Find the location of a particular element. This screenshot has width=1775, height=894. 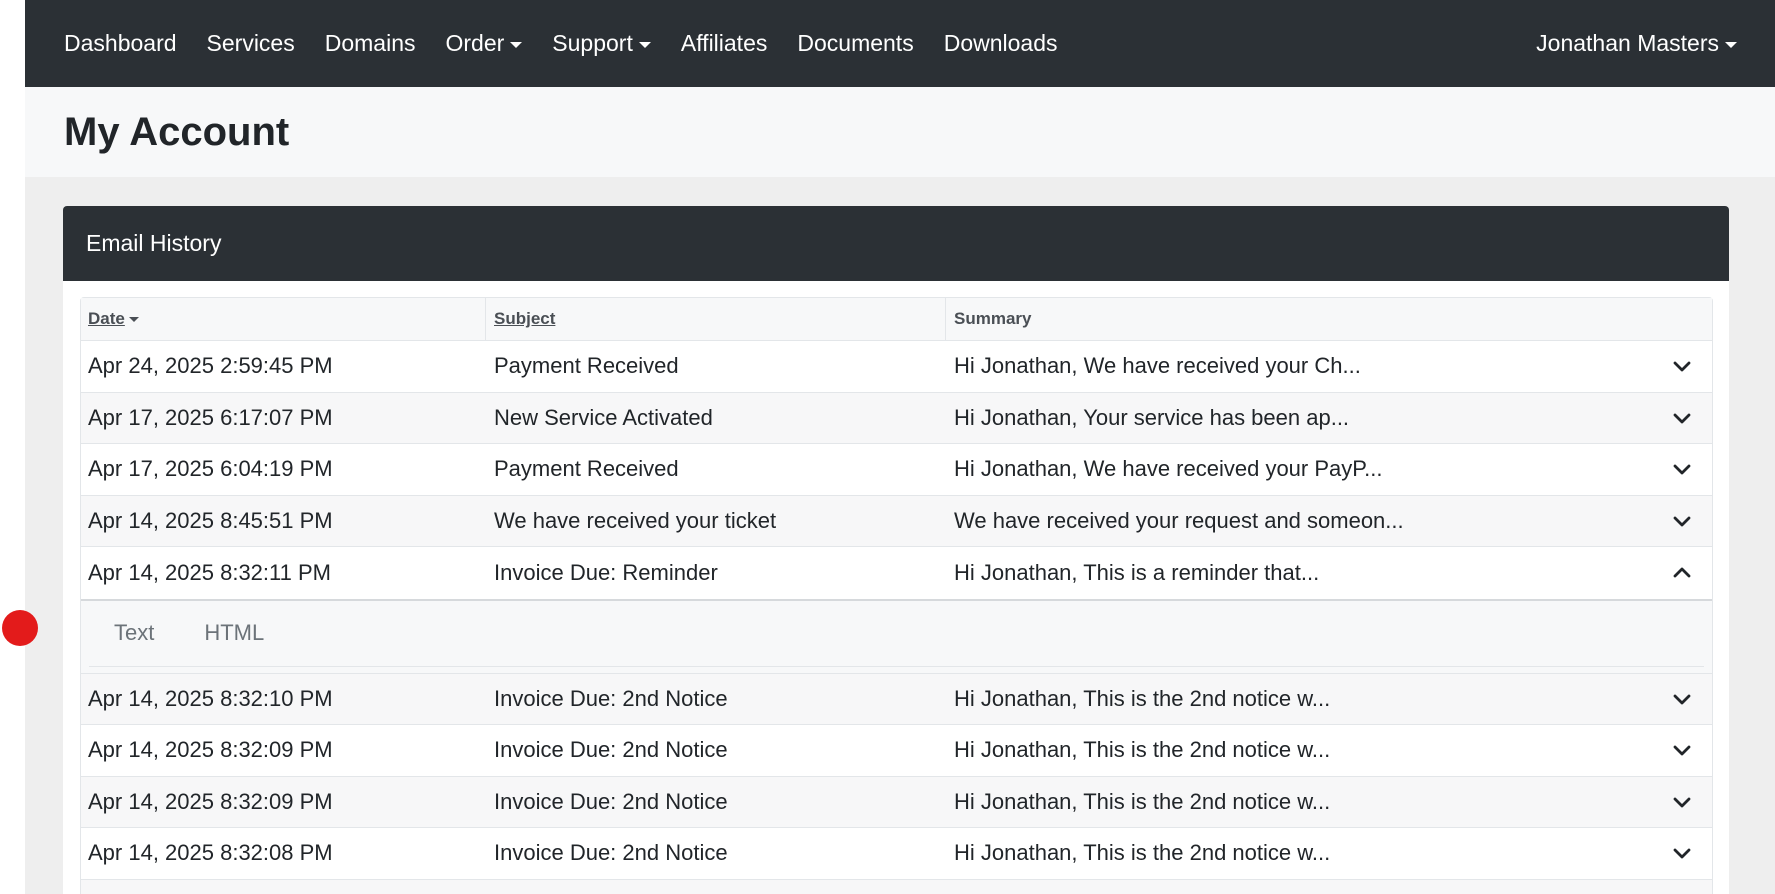

email-detail-tabs: Text HTML is located at coordinates (896, 634).